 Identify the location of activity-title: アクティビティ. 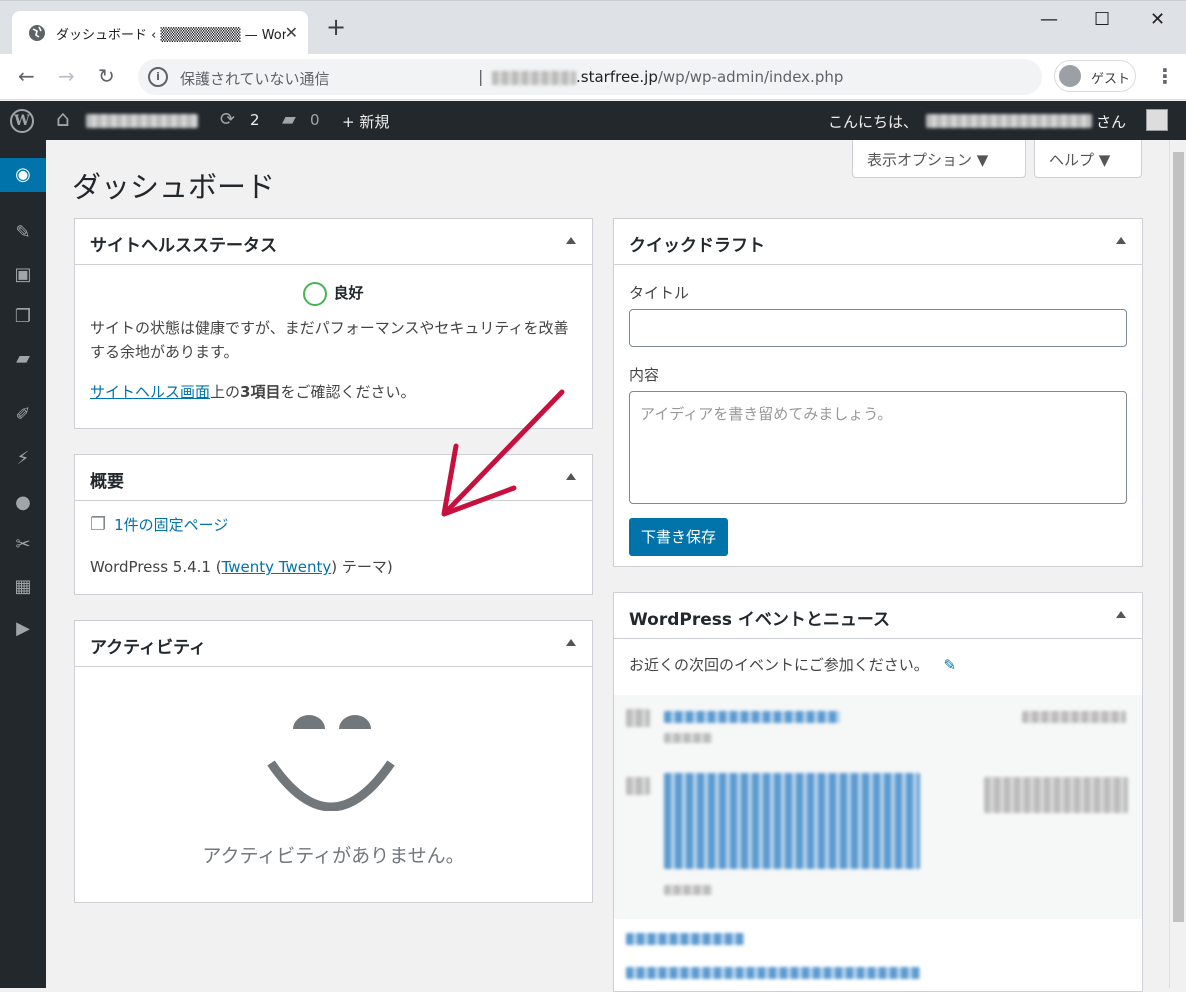
(333, 644).